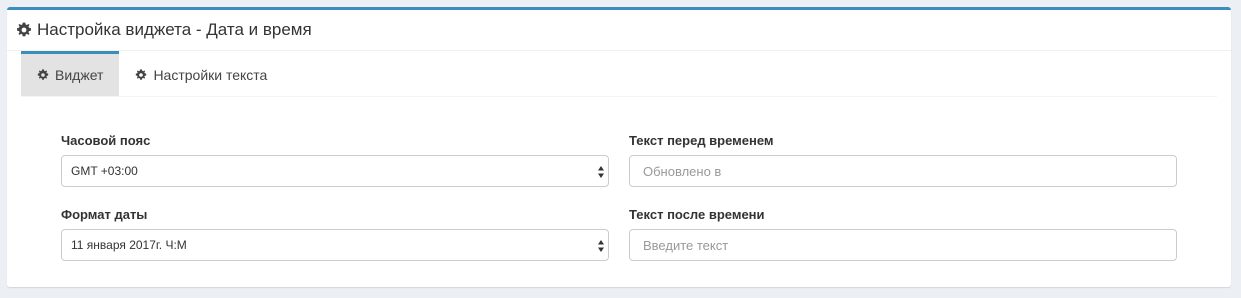 The width and height of the screenshot is (1241, 298). I want to click on date-format-label: Формат даты, so click(104, 214).